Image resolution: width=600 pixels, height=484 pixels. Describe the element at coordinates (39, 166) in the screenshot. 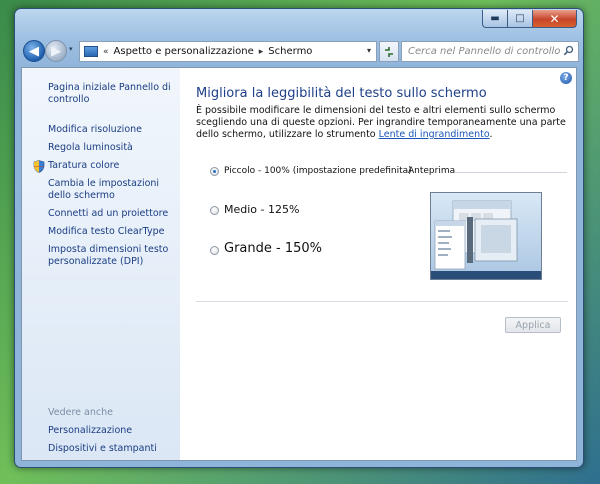

I see `shield-icon` at that location.